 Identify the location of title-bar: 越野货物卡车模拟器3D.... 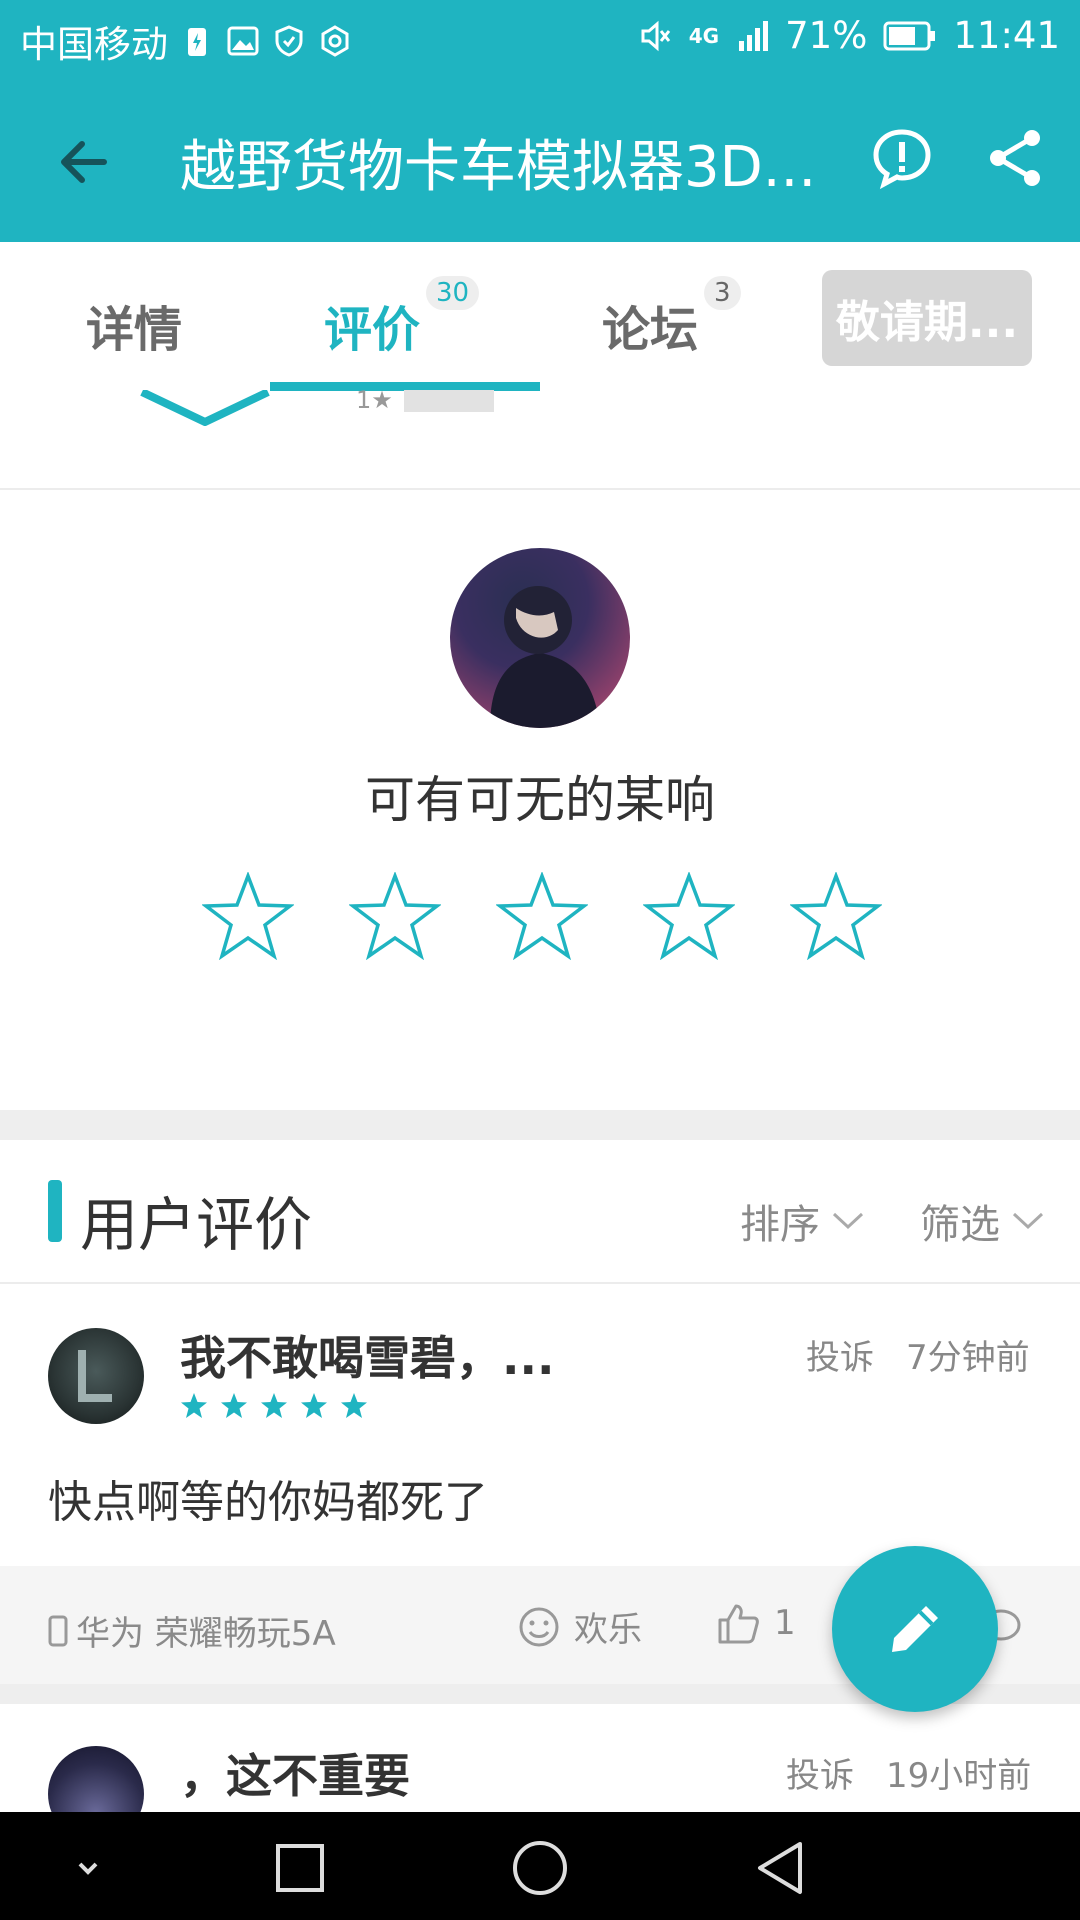
(540, 160).